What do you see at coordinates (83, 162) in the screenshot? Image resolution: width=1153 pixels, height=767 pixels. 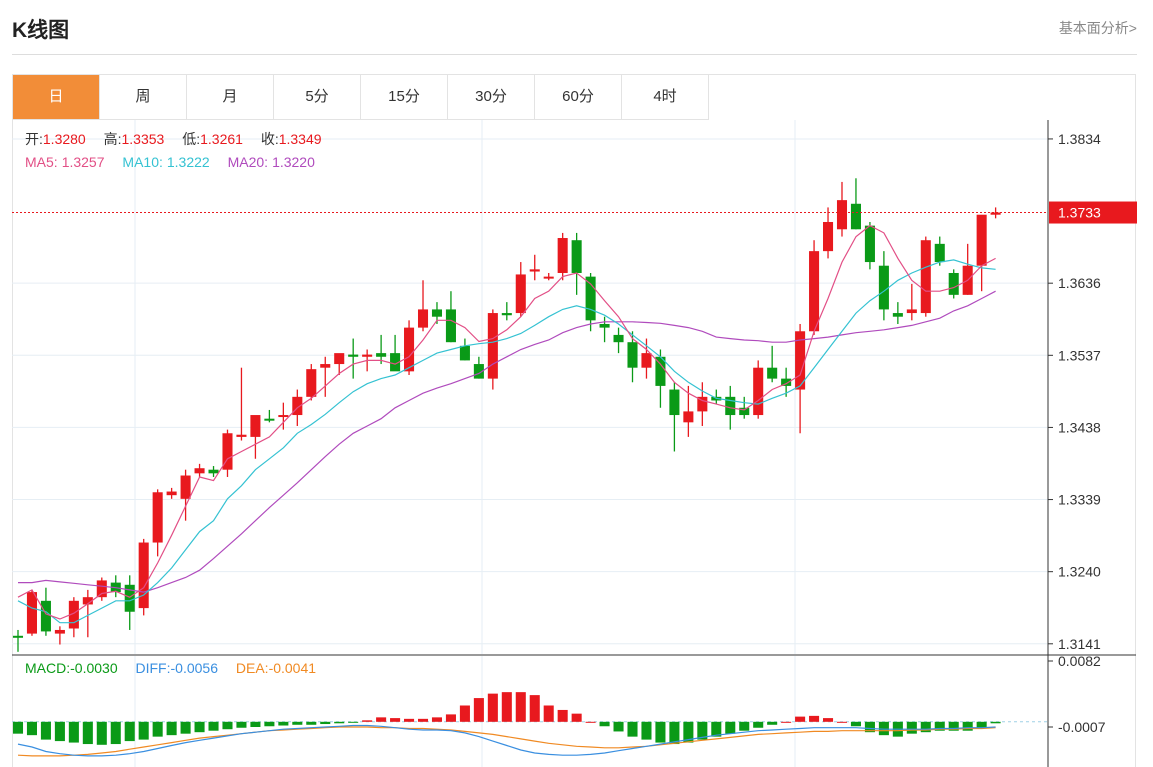 I see `ma5-value: 1.3257` at bounding box center [83, 162].